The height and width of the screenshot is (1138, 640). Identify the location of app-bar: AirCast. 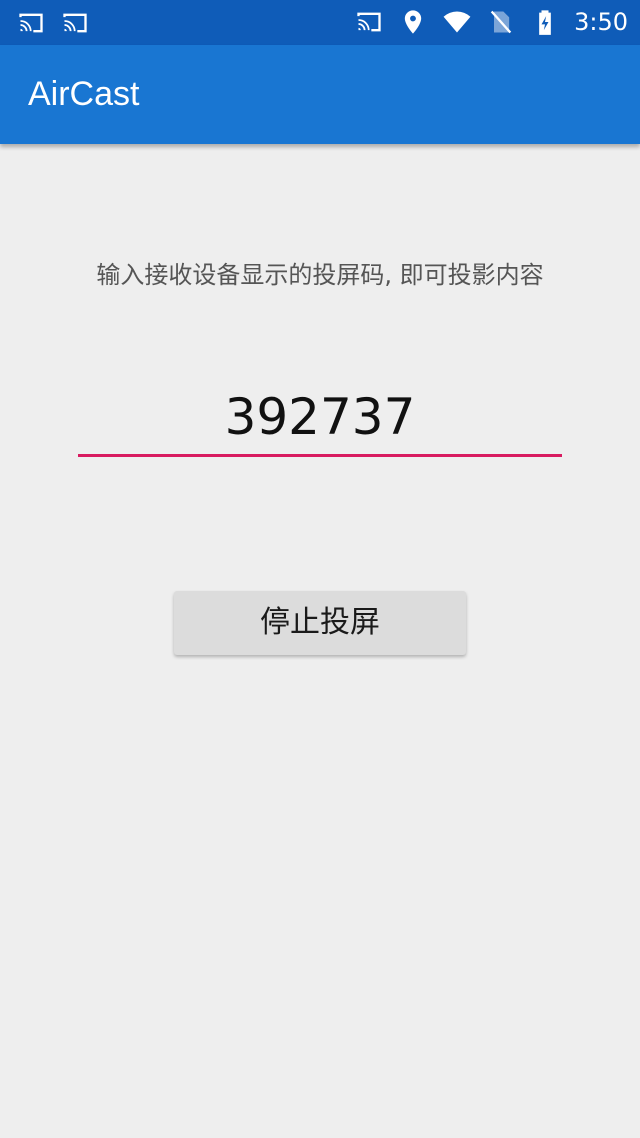
(320, 94).